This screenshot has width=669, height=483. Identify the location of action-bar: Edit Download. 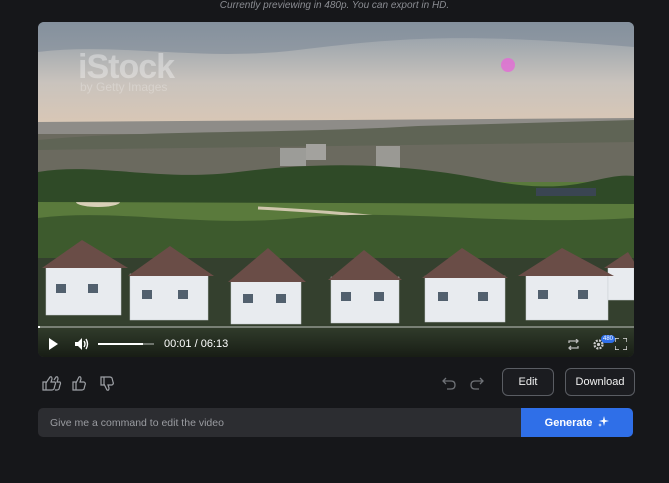
(336, 383).